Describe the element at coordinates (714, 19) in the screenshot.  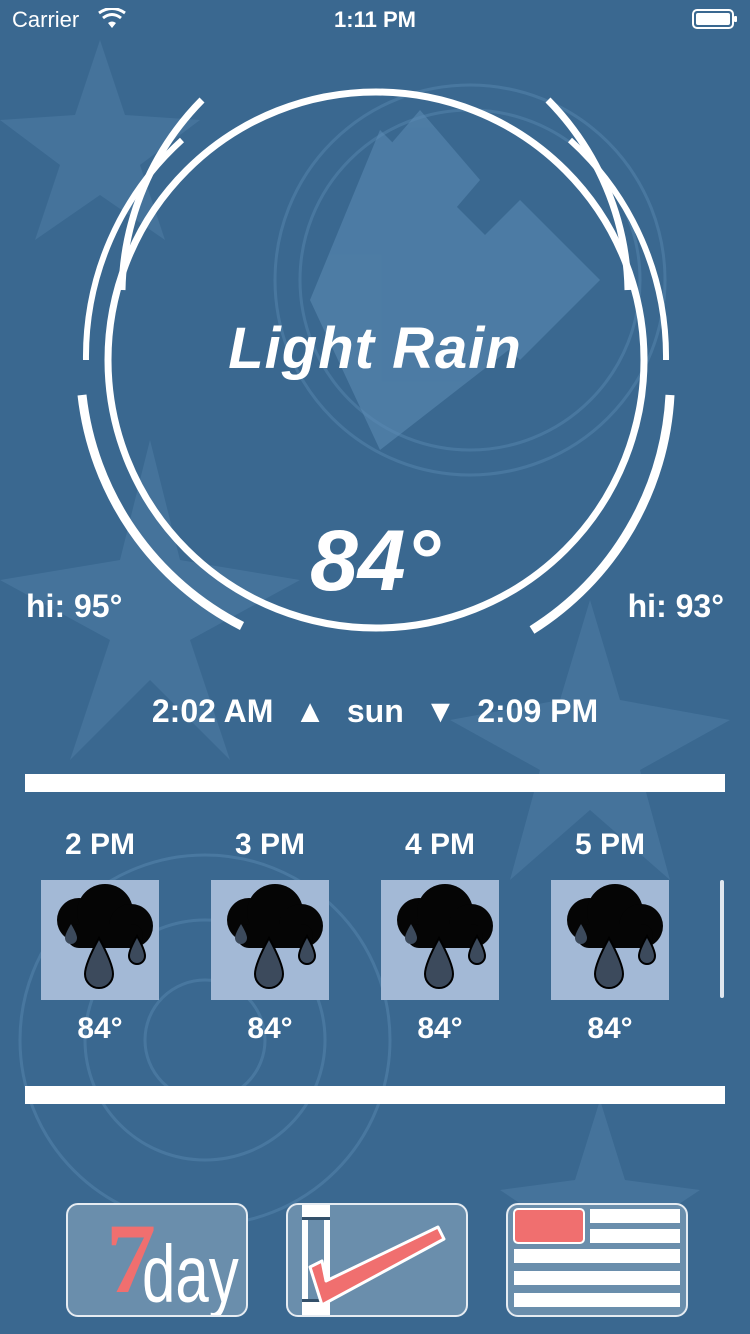
I see `battery-icon` at that location.